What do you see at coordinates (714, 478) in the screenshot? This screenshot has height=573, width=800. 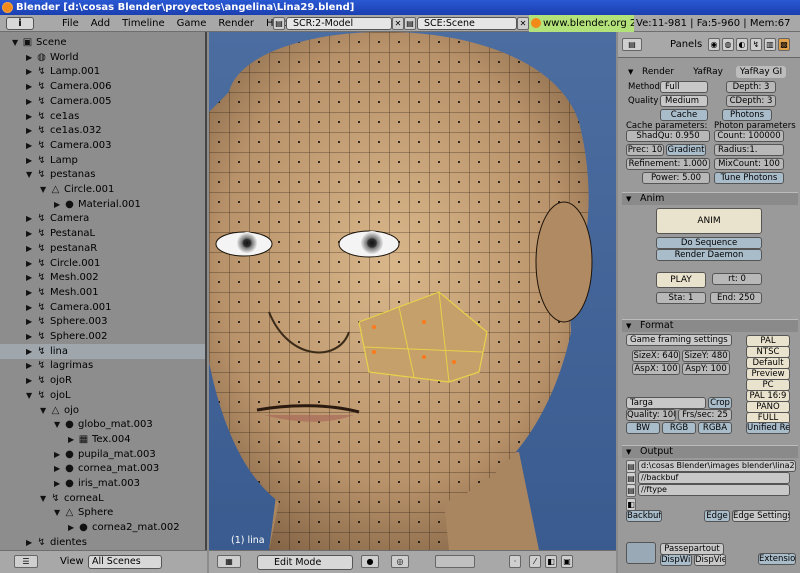 I see `backbuf-path-field: //backbuf` at bounding box center [714, 478].